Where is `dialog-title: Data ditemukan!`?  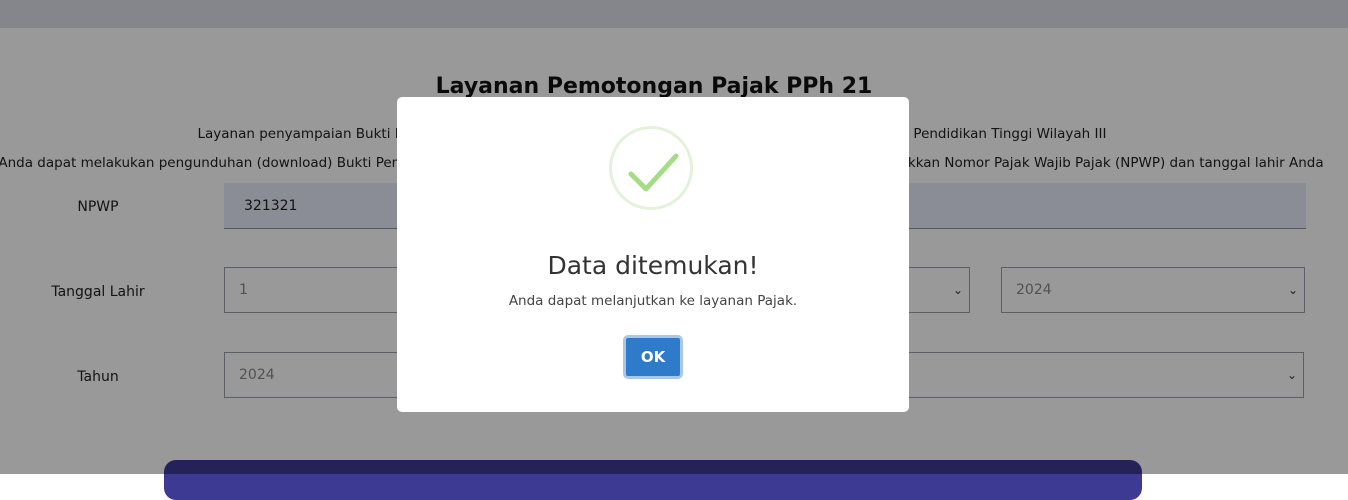
dialog-title: Data ditemukan! is located at coordinates (653, 265).